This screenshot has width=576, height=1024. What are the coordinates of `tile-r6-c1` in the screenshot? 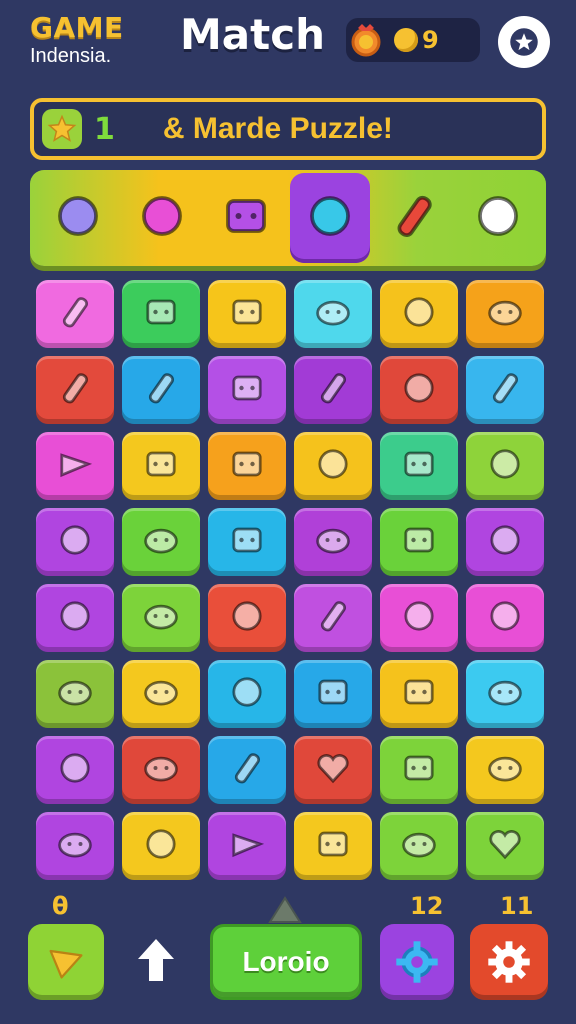 It's located at (161, 770).